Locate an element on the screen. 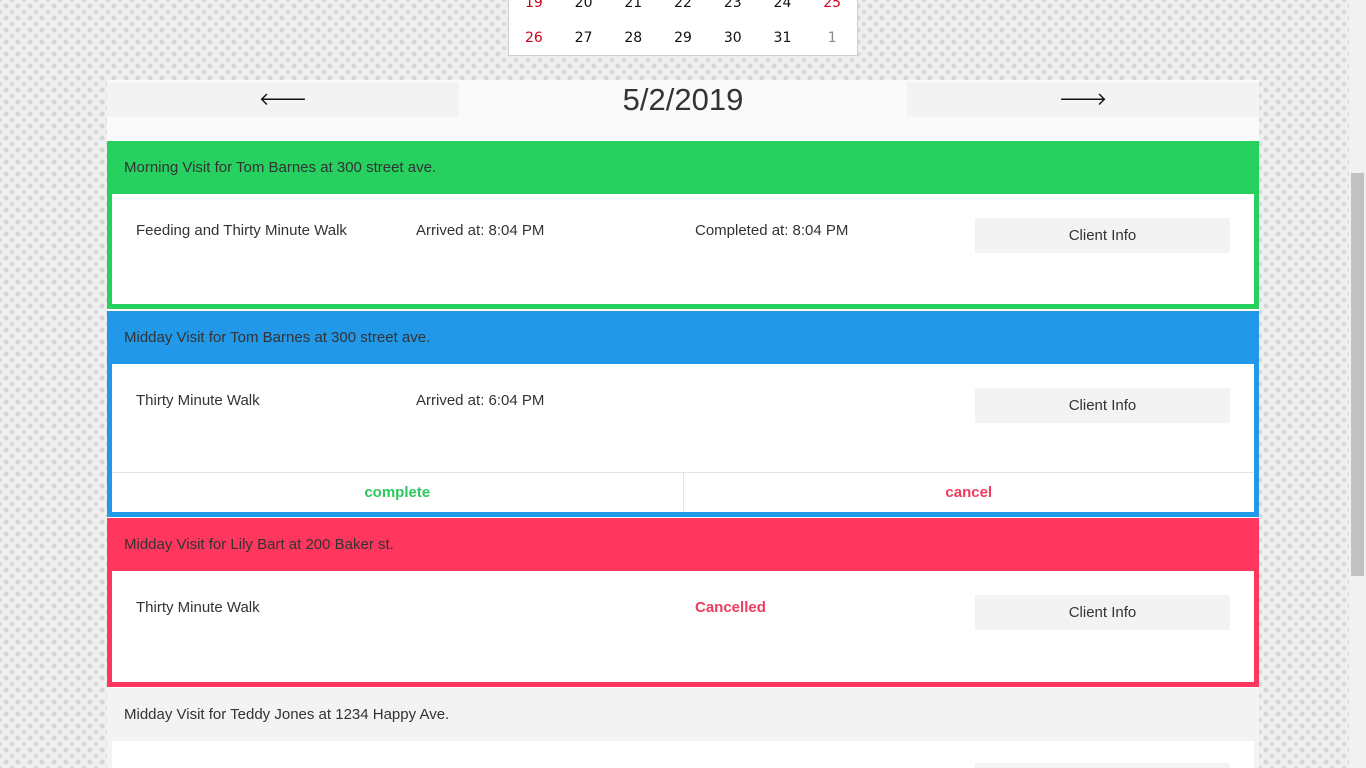  calendar-day: 31 is located at coordinates (783, 38).